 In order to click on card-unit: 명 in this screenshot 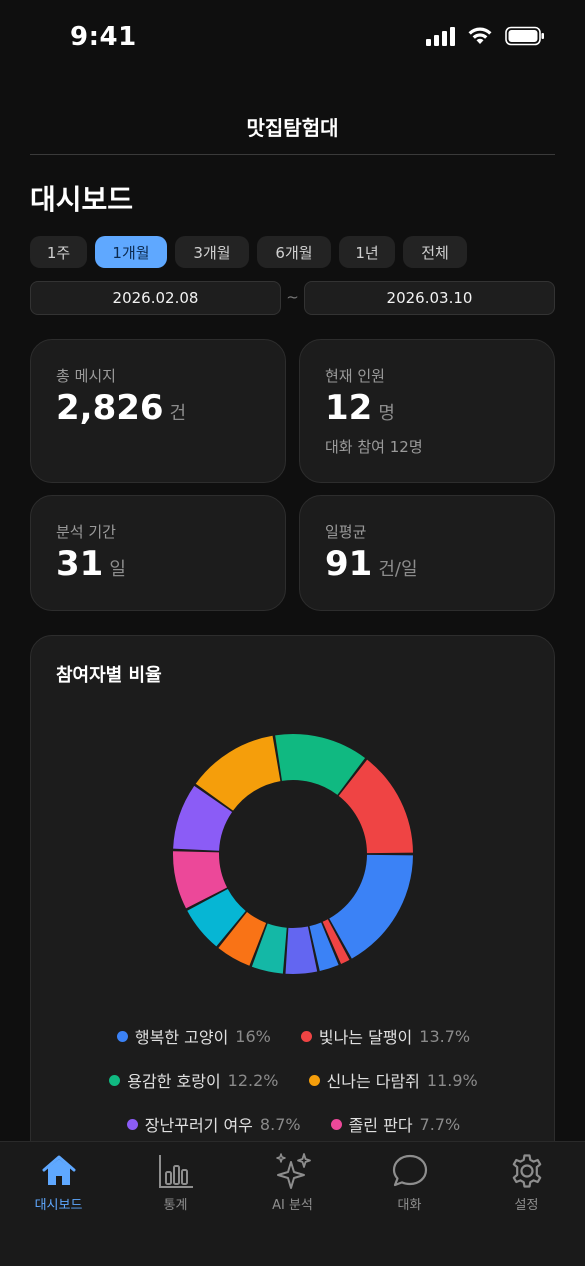, I will do `click(386, 413)`.